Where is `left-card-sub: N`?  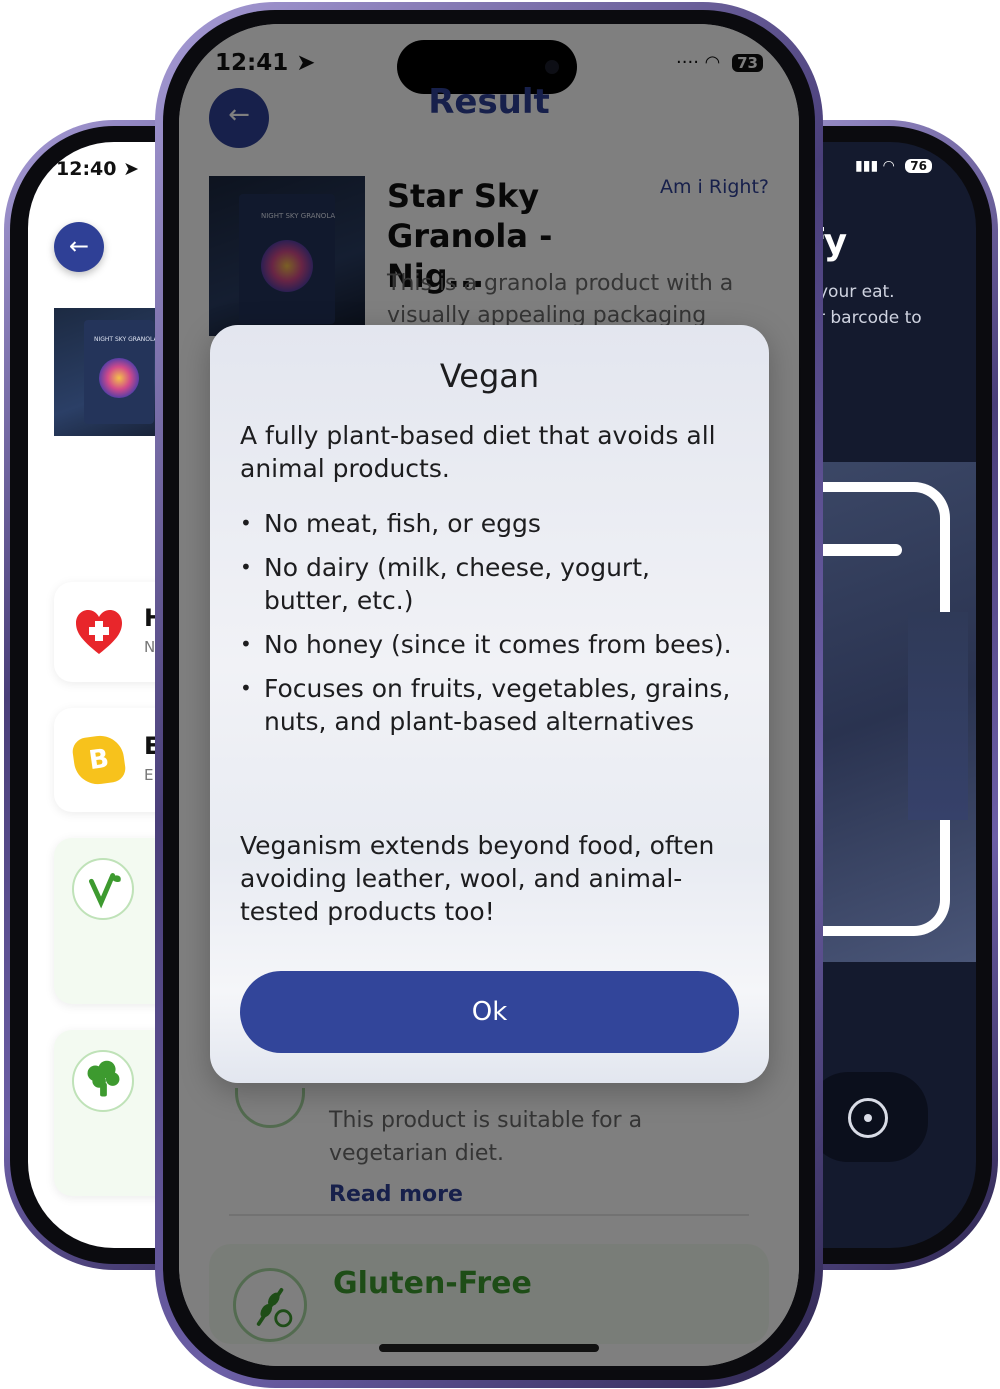 left-card-sub: N is located at coordinates (150, 647).